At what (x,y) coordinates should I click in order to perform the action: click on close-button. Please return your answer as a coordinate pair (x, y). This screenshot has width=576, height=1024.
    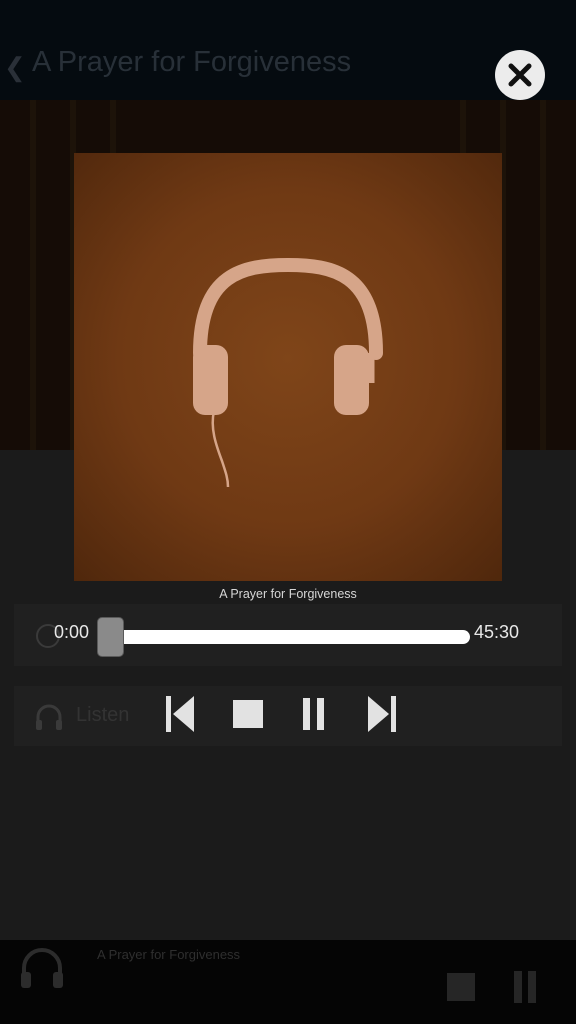
    Looking at the image, I should click on (520, 75).